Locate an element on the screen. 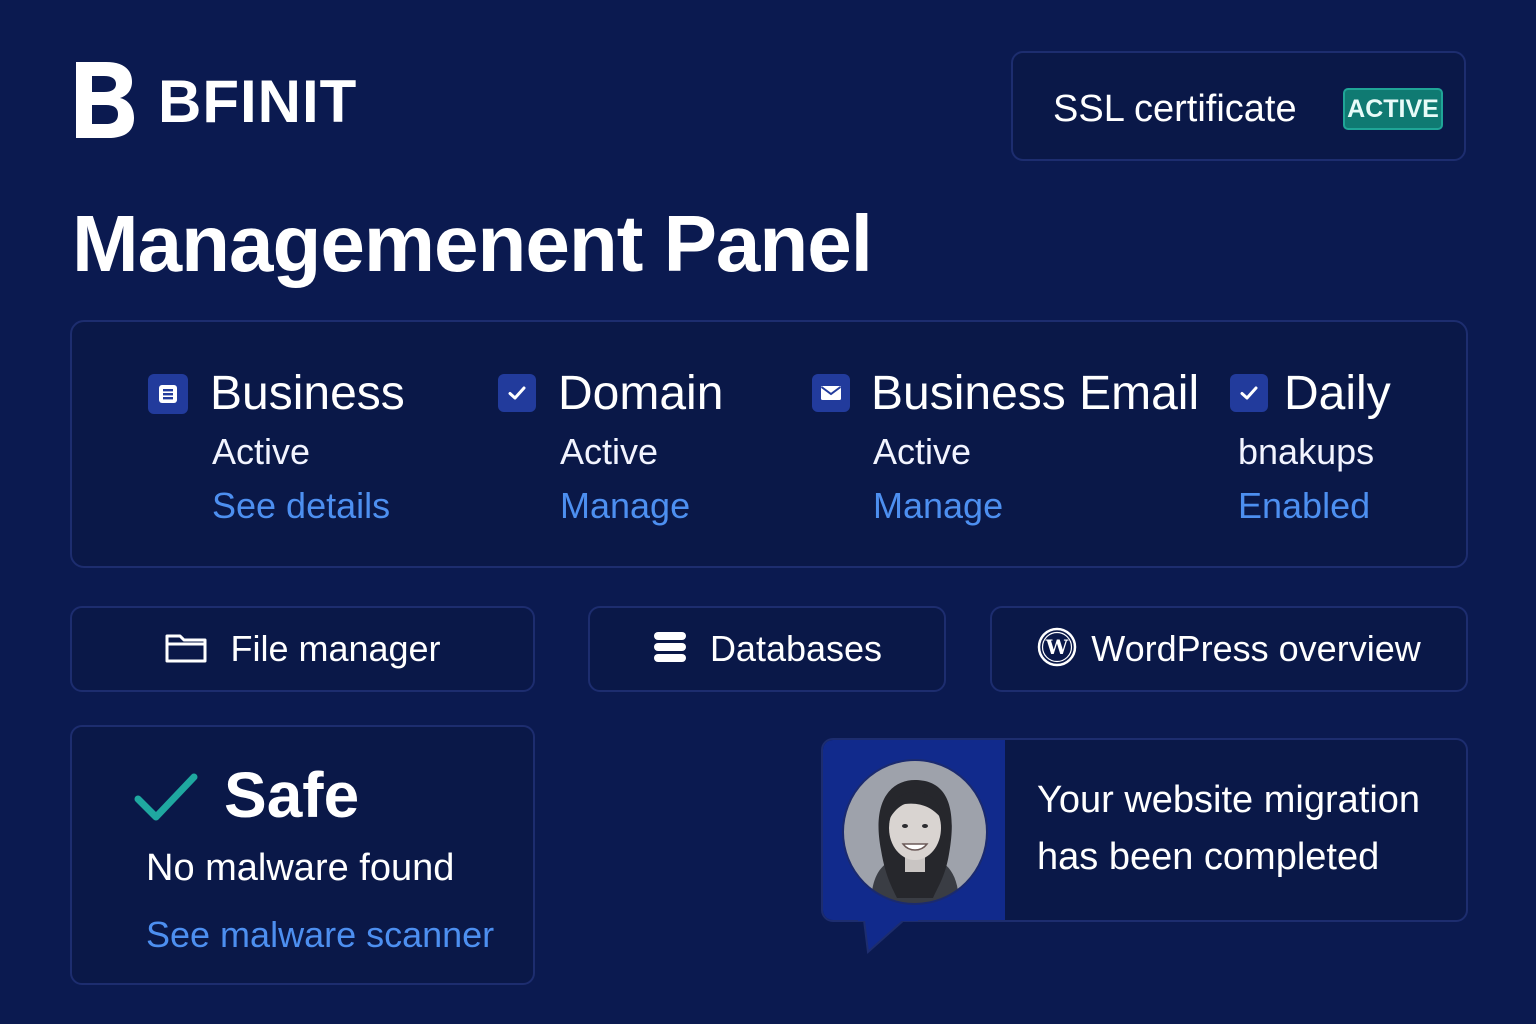 The width and height of the screenshot is (1536, 1024). domain-manage-link: Manage is located at coordinates (625, 506).